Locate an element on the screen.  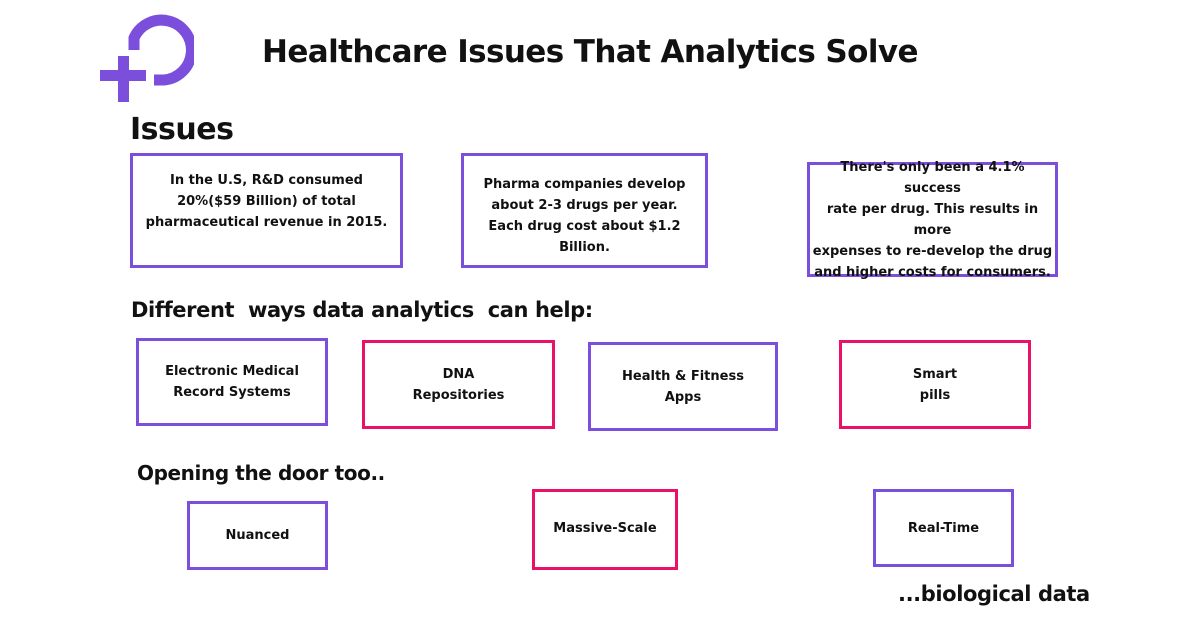
way-text: DNA Repositories is located at coordinates (458, 384).